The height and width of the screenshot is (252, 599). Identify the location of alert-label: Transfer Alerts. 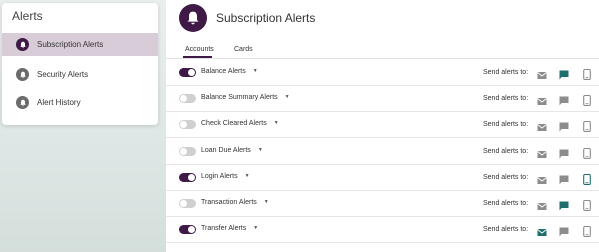
(224, 229).